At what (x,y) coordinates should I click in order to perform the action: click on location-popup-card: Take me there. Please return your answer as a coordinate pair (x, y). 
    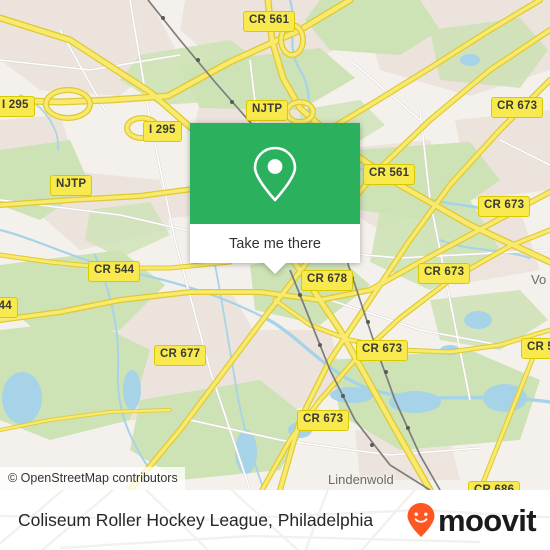
    Looking at the image, I should click on (275, 198).